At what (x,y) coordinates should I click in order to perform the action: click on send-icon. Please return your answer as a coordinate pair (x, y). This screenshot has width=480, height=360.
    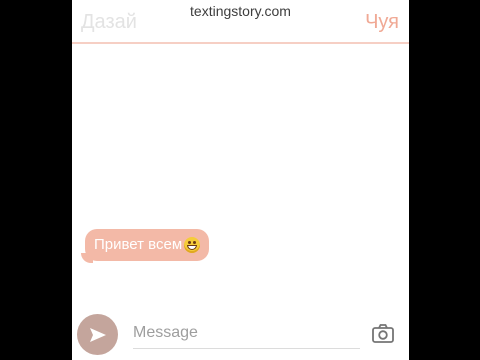
    Looking at the image, I should click on (97, 334).